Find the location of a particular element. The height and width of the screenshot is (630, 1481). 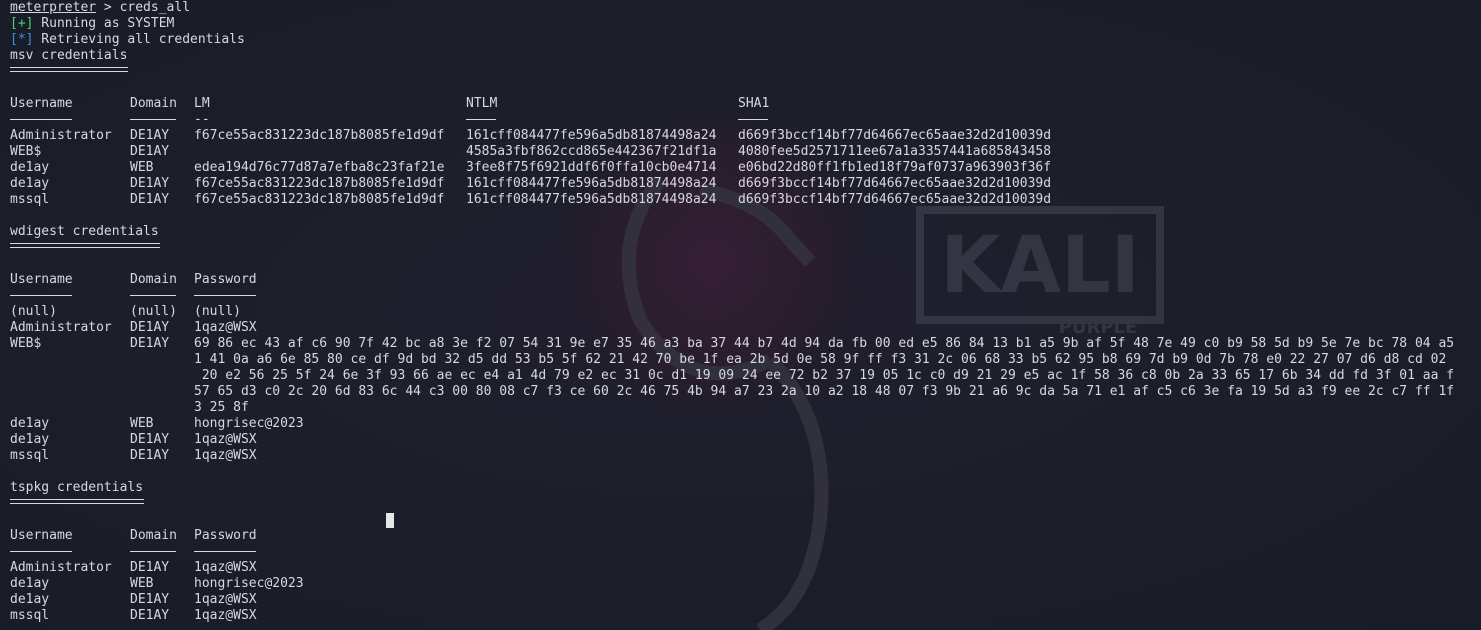

cell-sha1: e06bd22d80ff1fb1ed18f79af0737a963903f36f is located at coordinates (895, 167).